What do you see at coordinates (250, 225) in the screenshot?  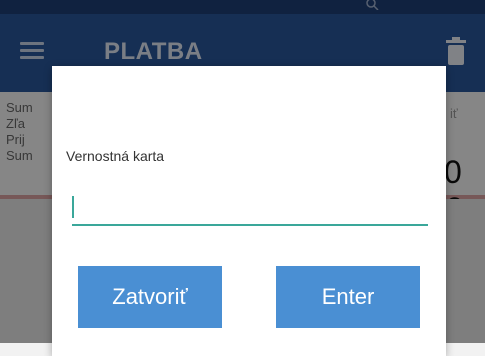 I see `field-underline` at bounding box center [250, 225].